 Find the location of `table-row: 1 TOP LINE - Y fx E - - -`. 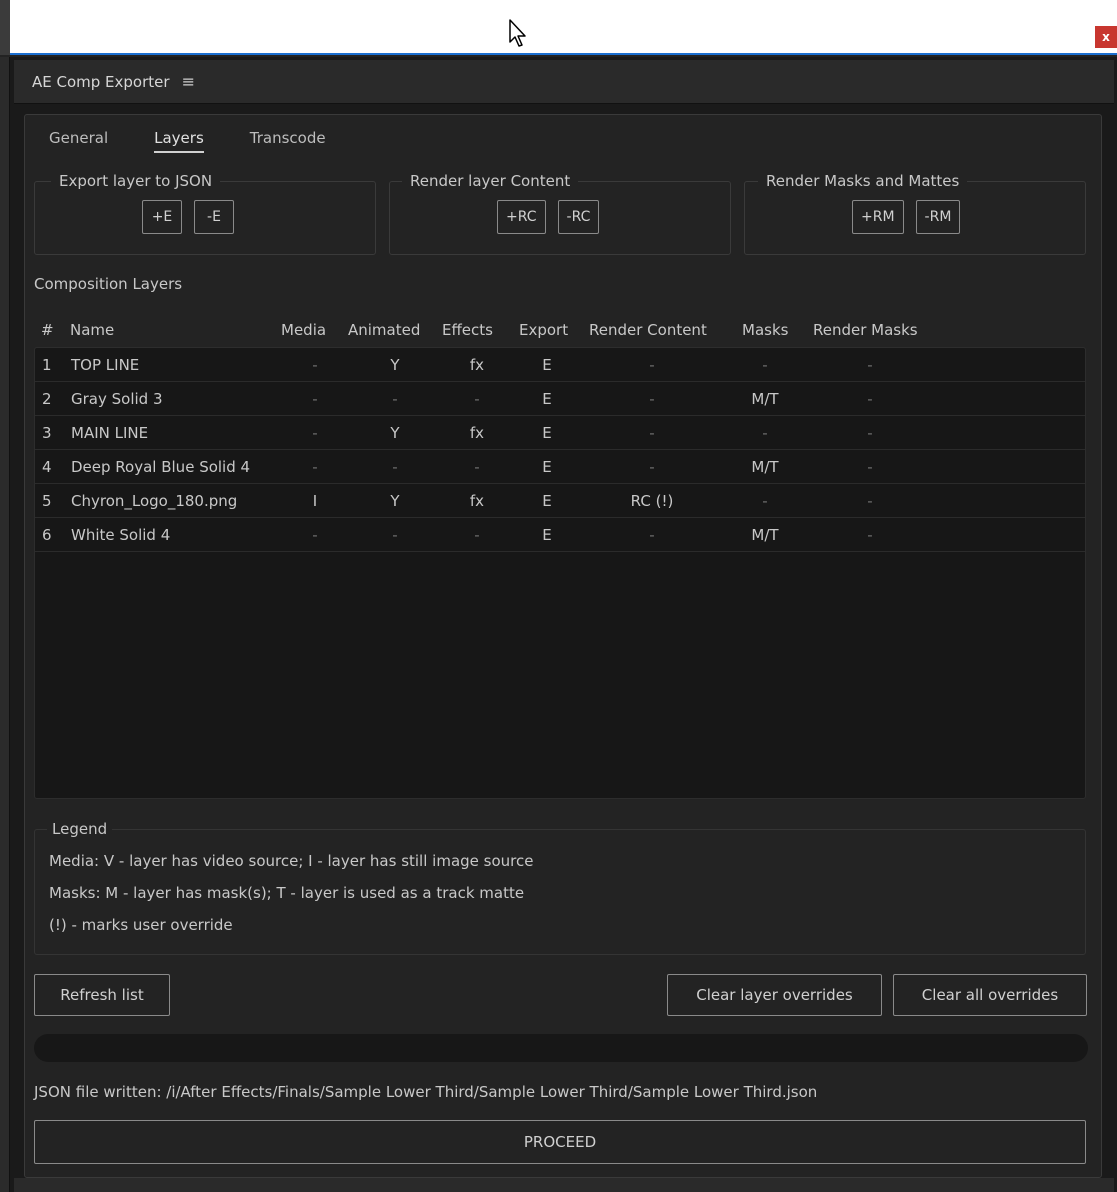

table-row: 1 TOP LINE - Y fx E - - - is located at coordinates (560, 365).